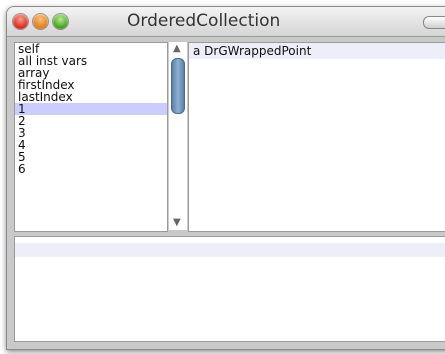 Image resolution: width=445 pixels, height=354 pixels. Describe the element at coordinates (91, 169) in the screenshot. I see `field-list-item: 6` at that location.